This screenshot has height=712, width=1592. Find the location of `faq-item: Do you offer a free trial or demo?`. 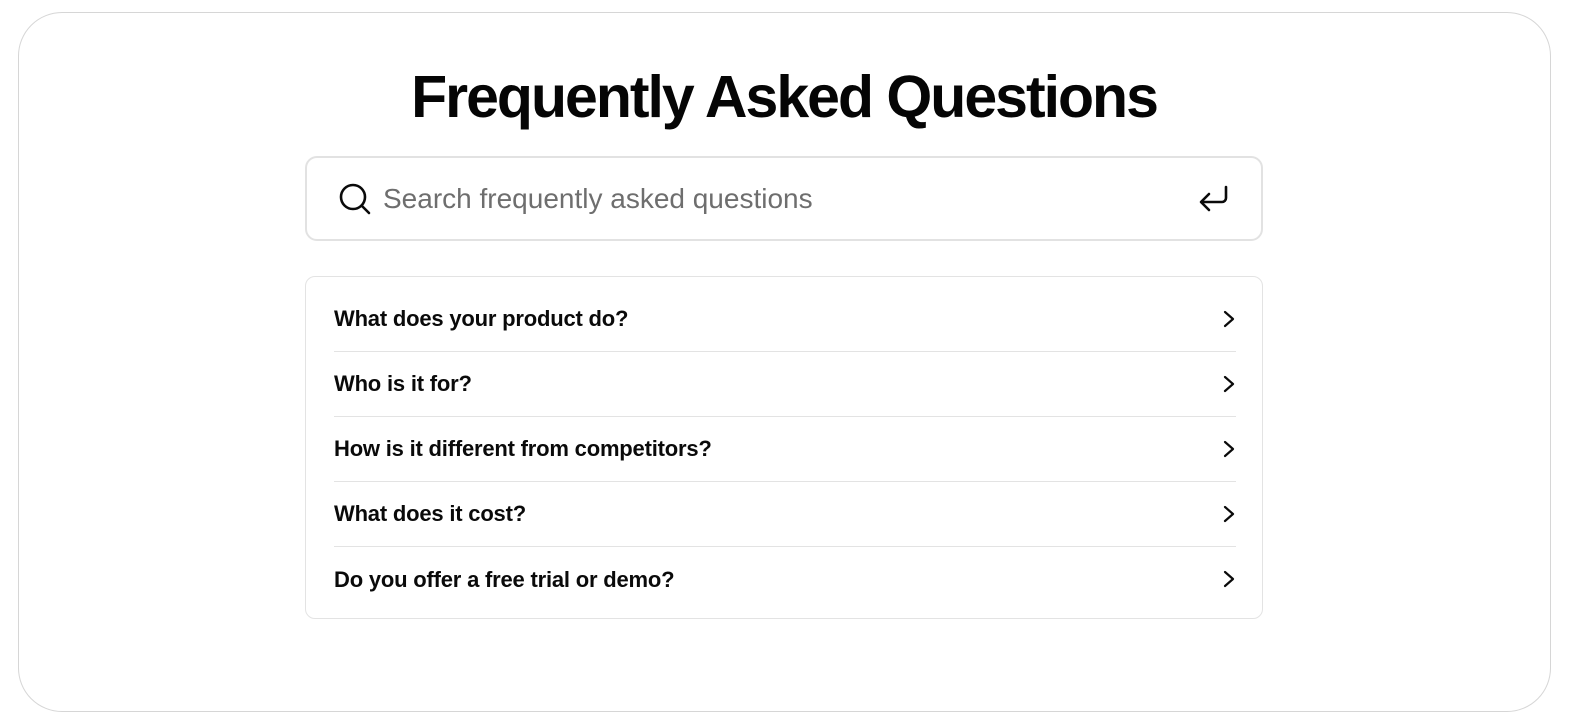

faq-item: Do you offer a free trial or demo? is located at coordinates (785, 579).